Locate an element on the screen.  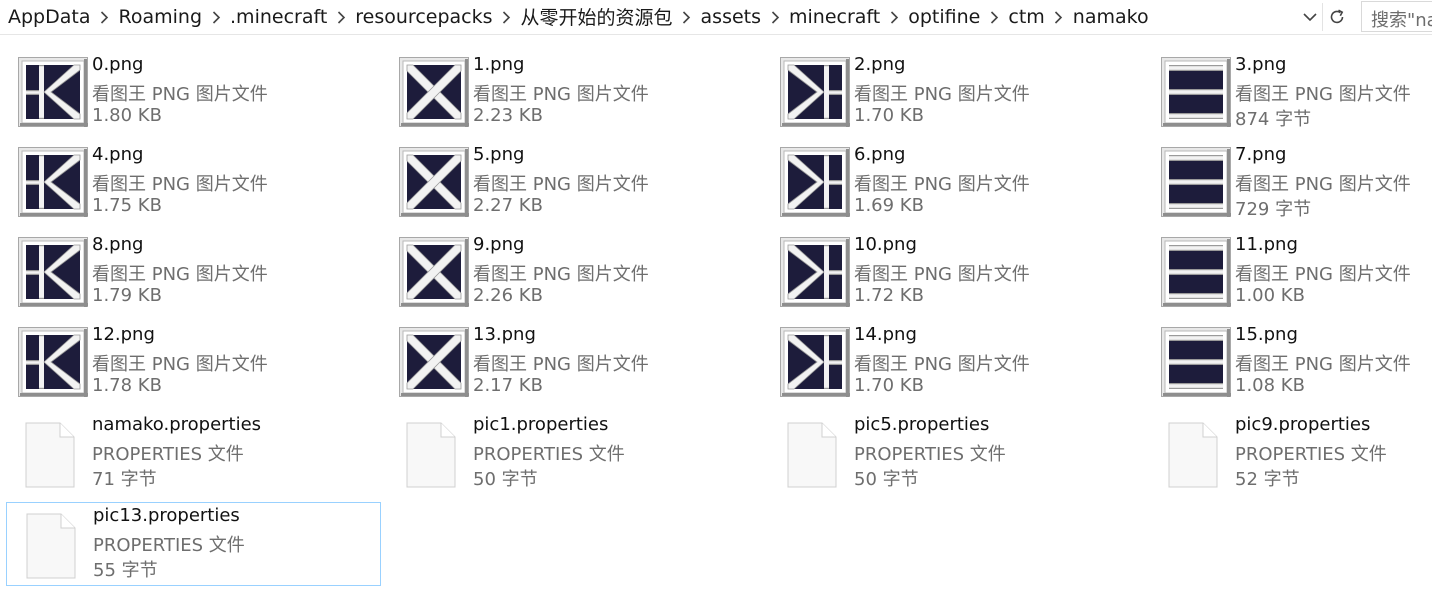
file-name: 0.png is located at coordinates (118, 64).